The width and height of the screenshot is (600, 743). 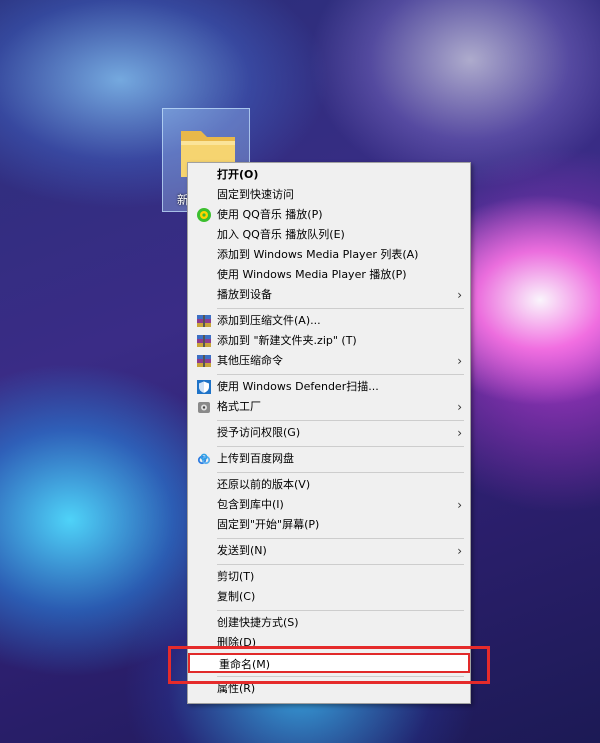 I want to click on menu-item-properties: 属性(R), so click(x=329, y=689).